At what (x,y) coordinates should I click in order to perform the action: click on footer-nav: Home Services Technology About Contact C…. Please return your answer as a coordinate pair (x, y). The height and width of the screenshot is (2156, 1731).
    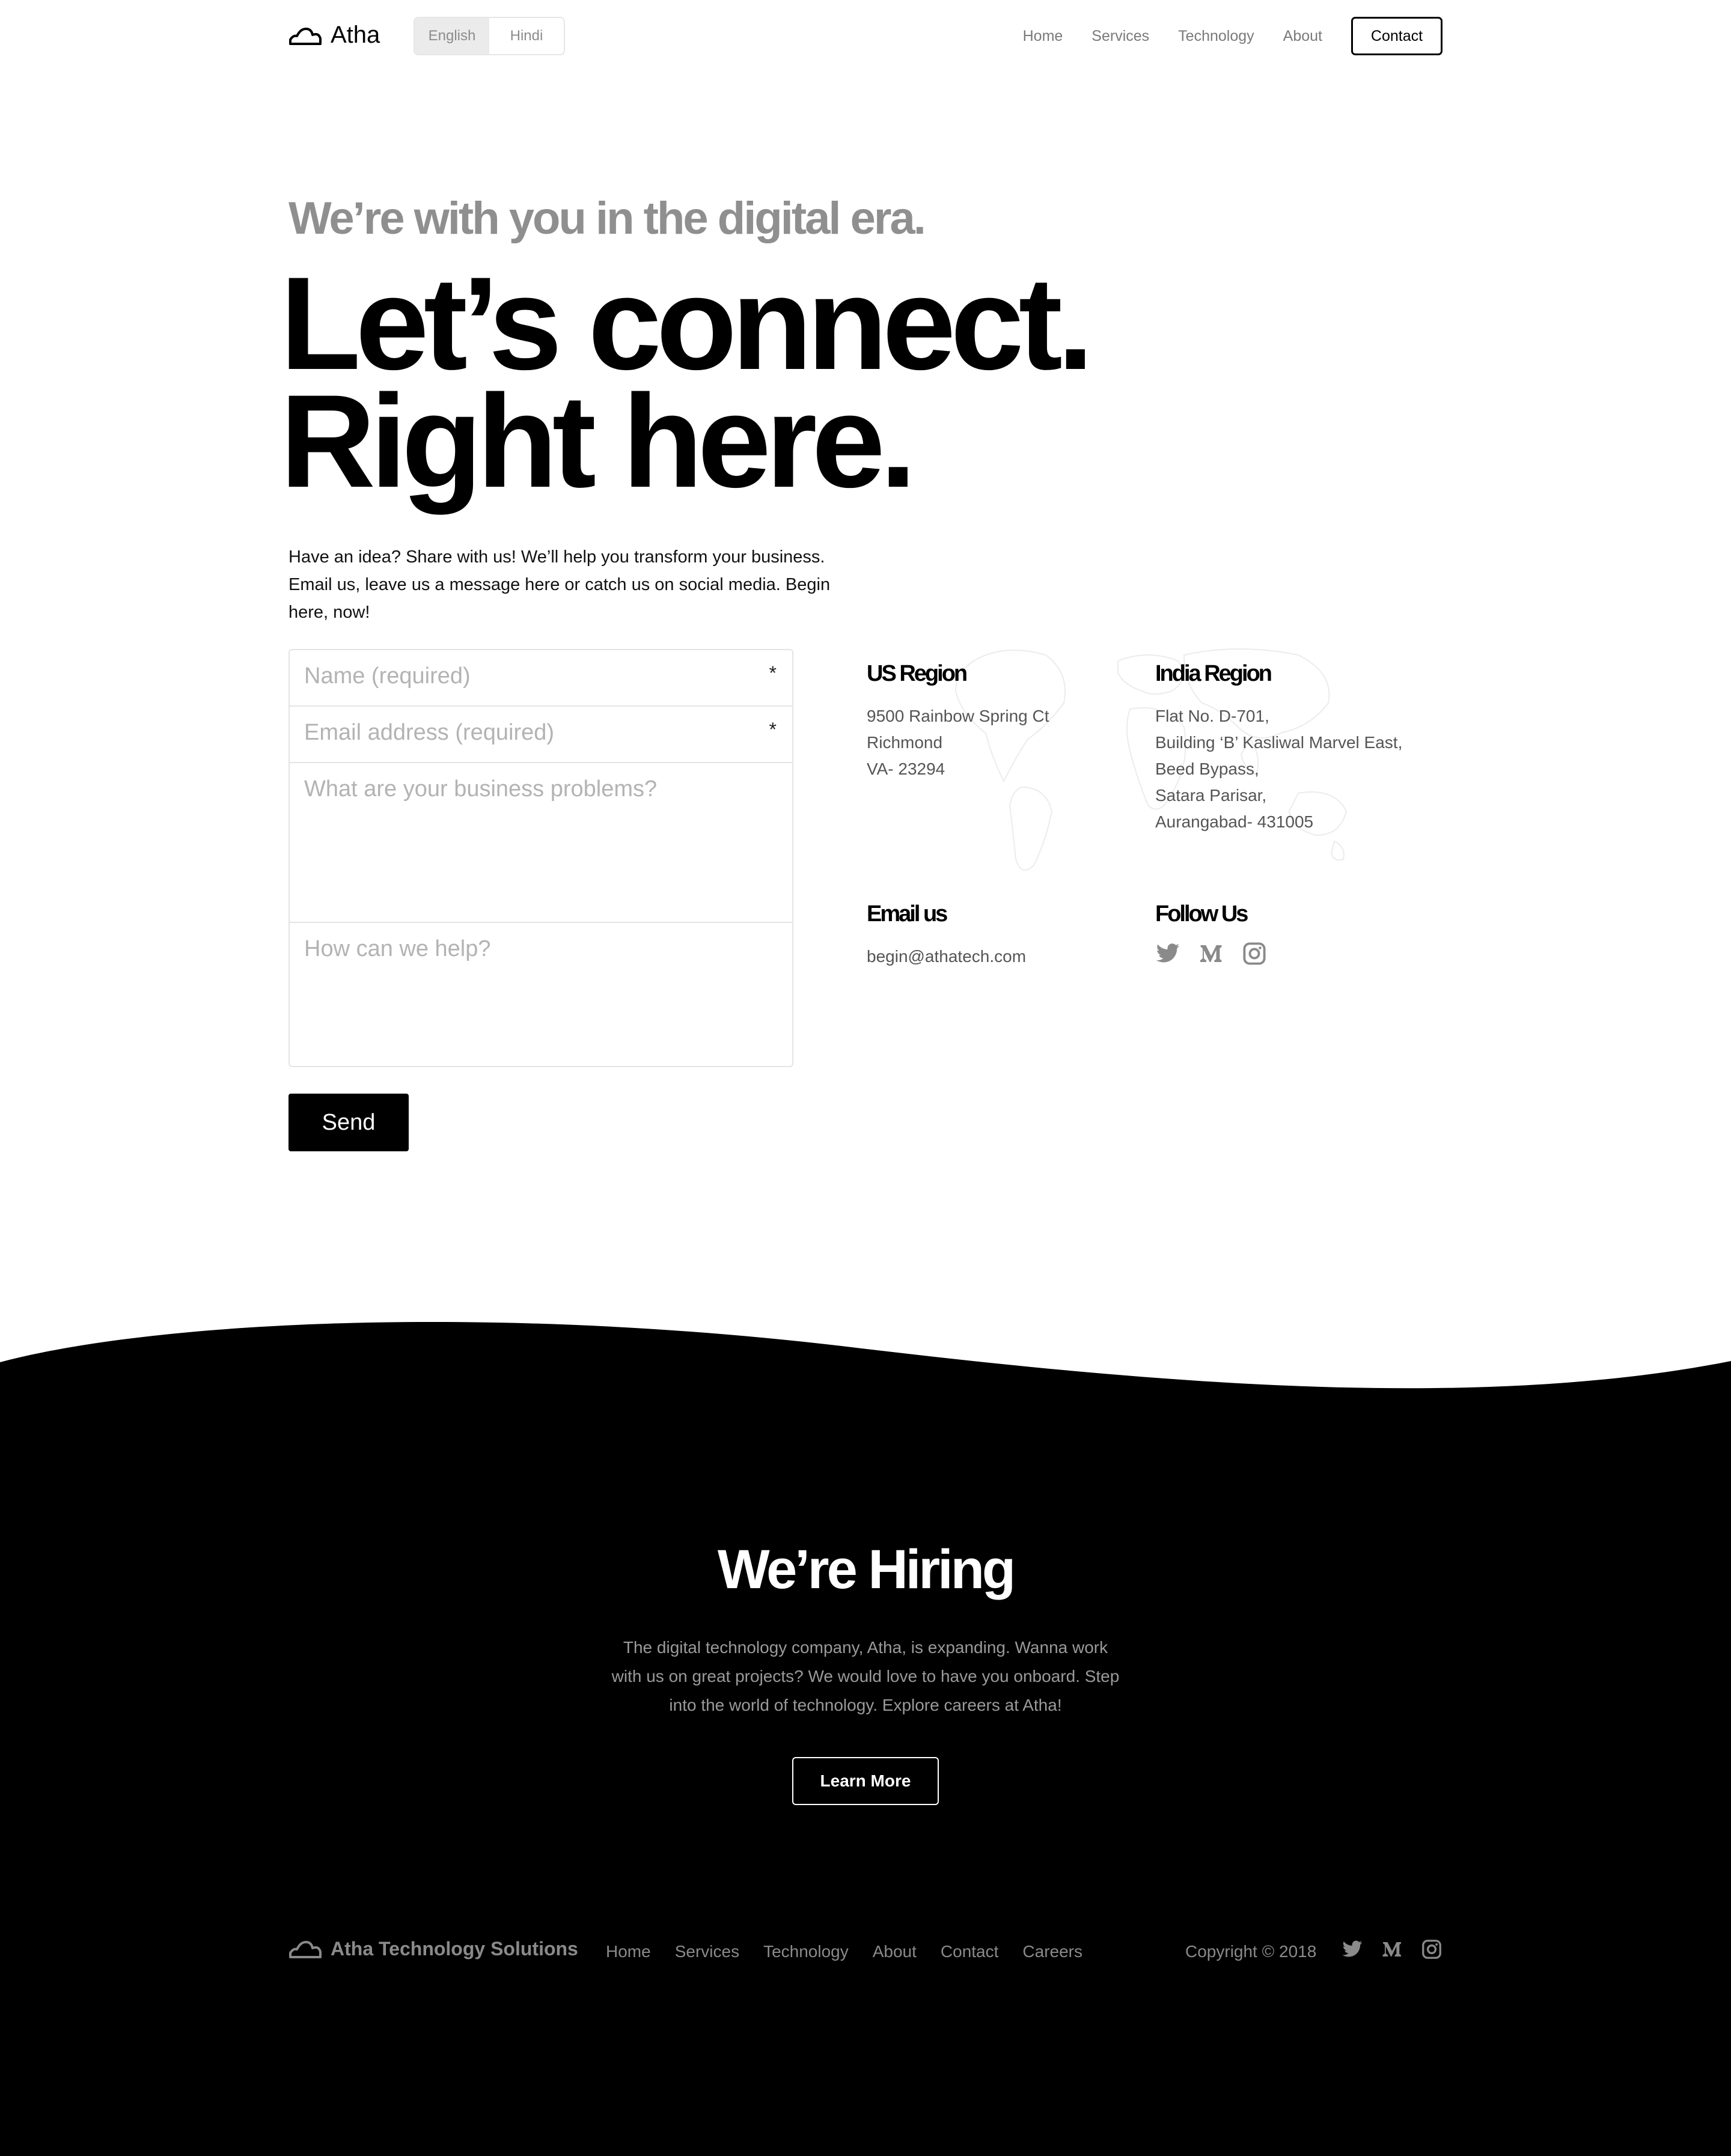
    Looking at the image, I should click on (844, 1951).